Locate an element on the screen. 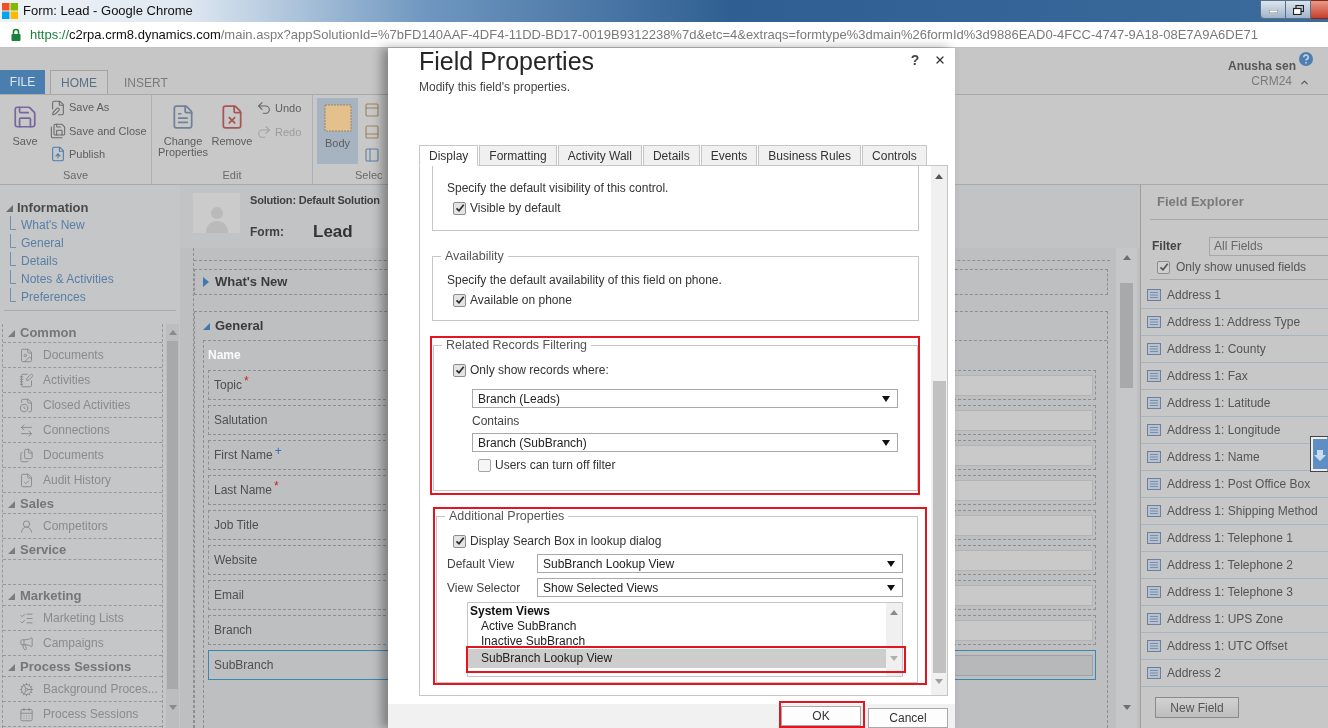 The width and height of the screenshot is (1328, 728). group-label: Edit is located at coordinates (232, 175).